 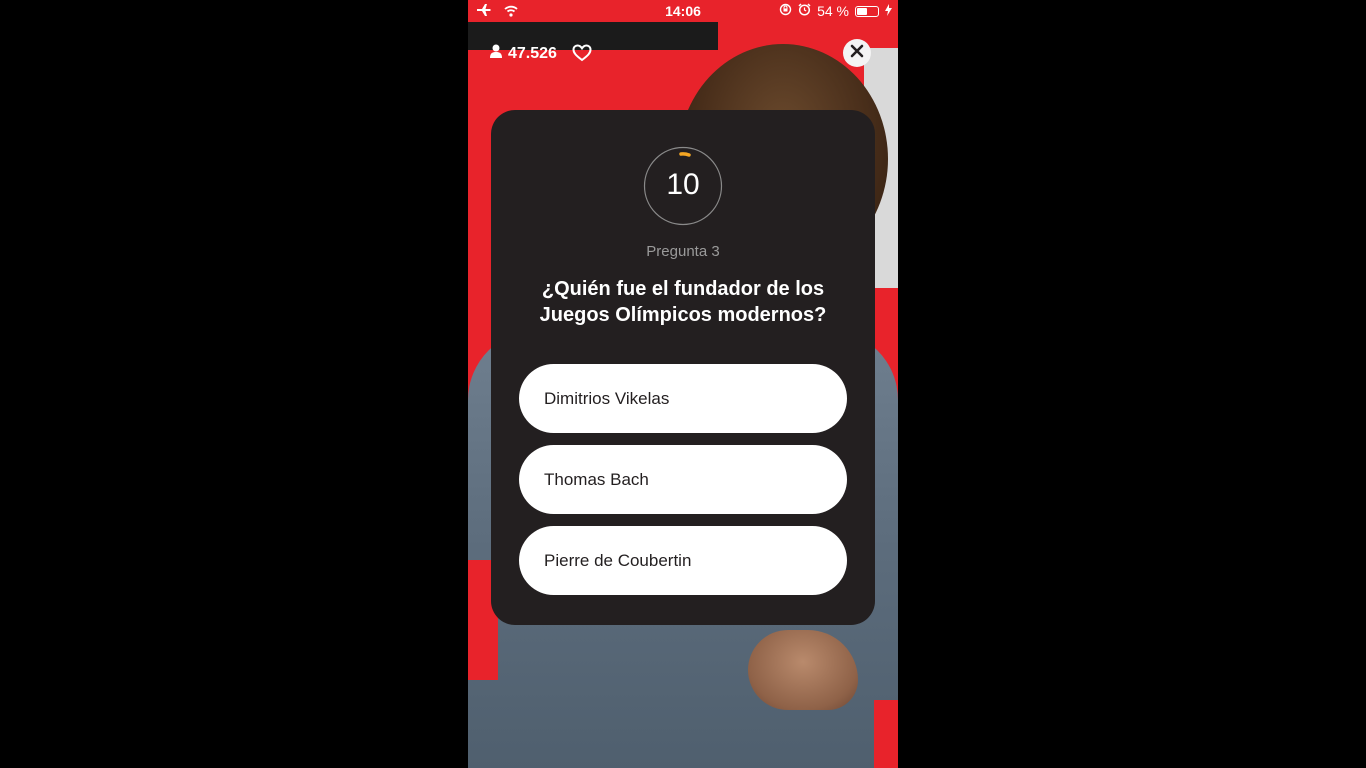 What do you see at coordinates (582, 53) in the screenshot?
I see `heart-icon` at bounding box center [582, 53].